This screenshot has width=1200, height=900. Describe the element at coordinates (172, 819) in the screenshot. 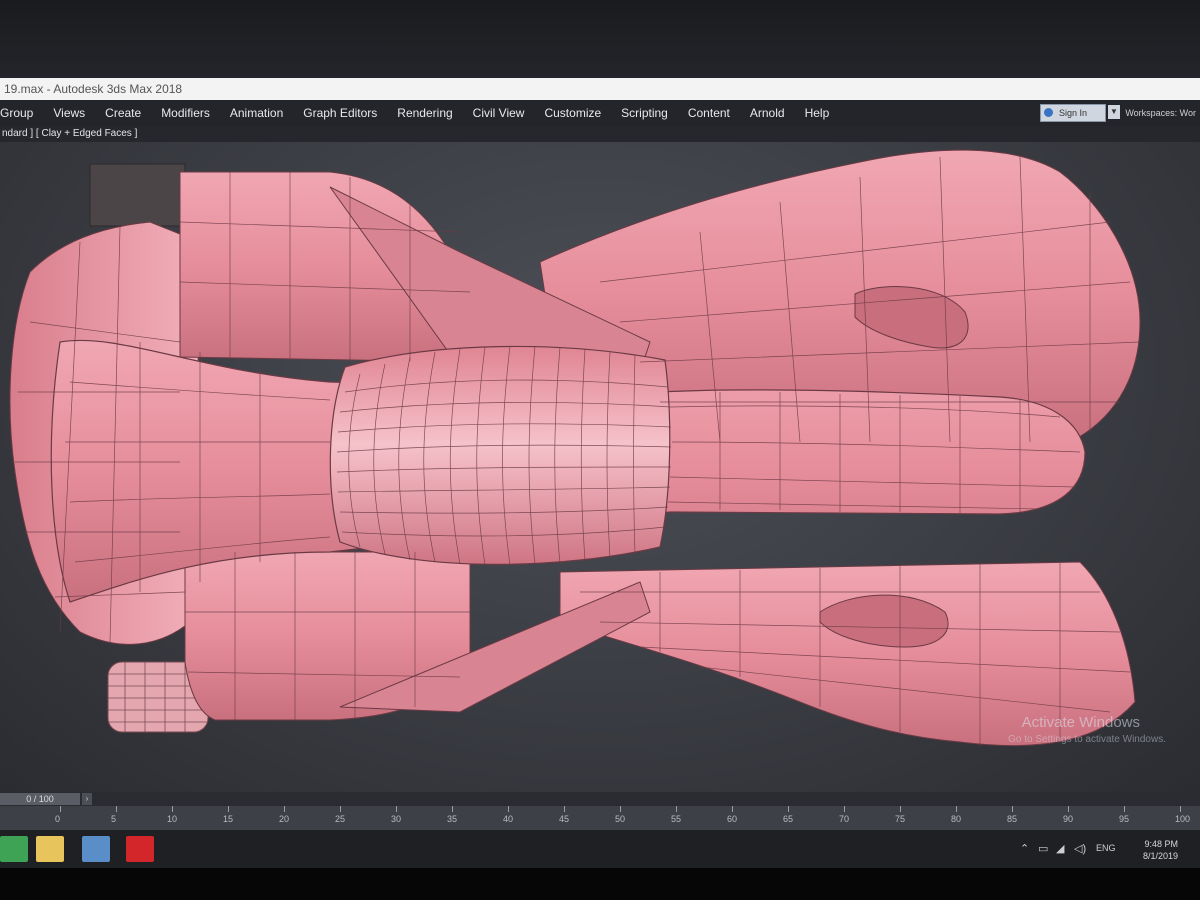

I see `ruler-tick-label: 10` at that location.